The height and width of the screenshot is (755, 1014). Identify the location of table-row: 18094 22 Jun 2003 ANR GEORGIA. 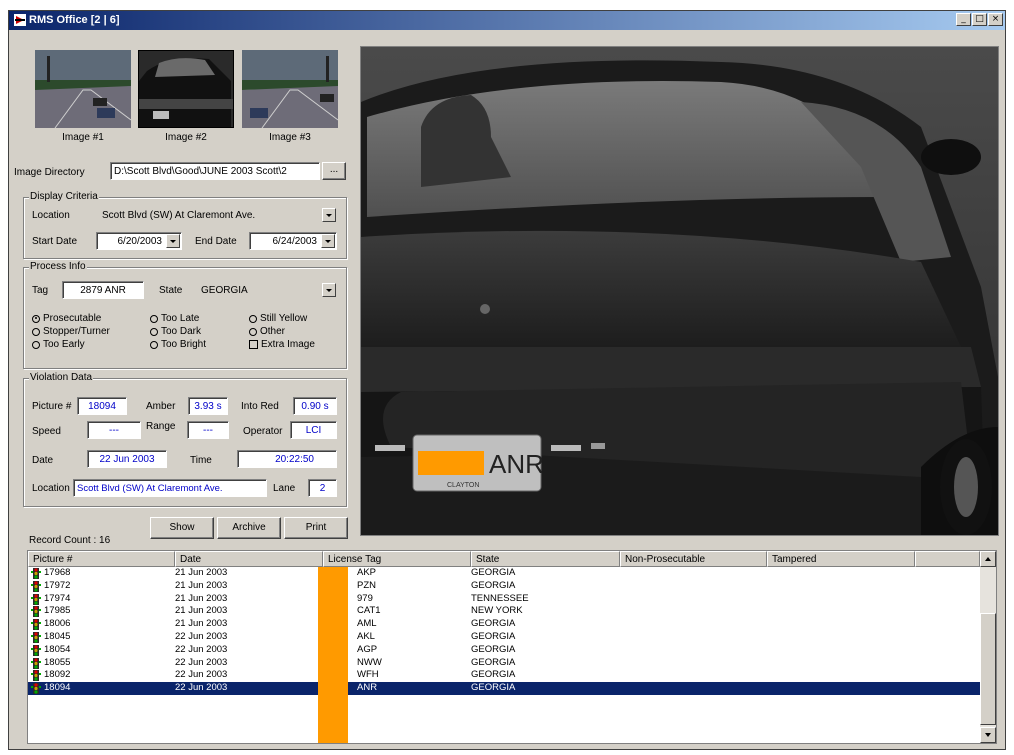
(504, 688).